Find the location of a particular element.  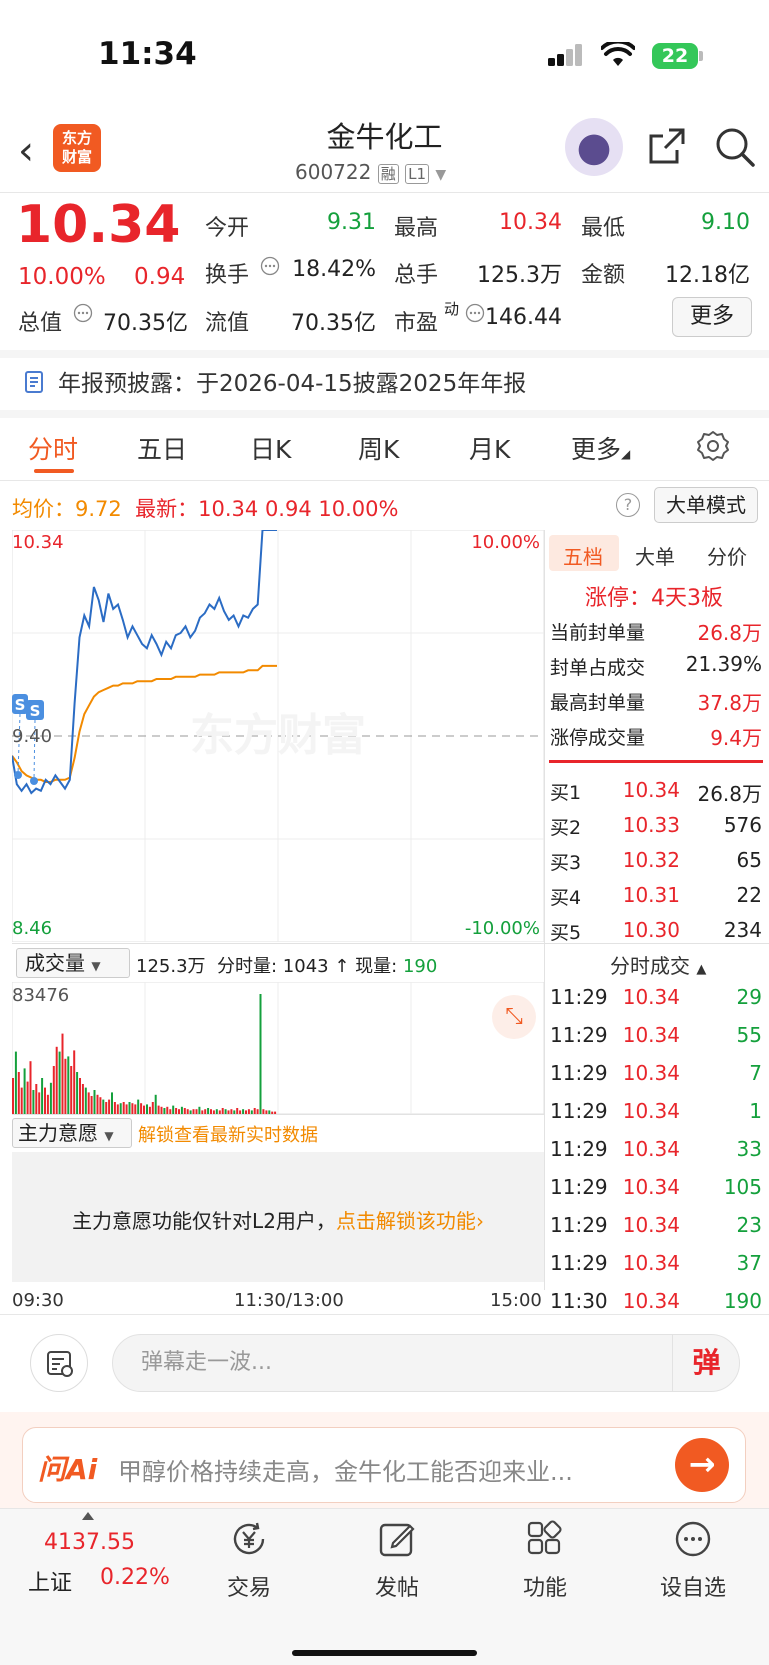

main-force-select: 主力意愿 ▼ is located at coordinates (72, 1133).